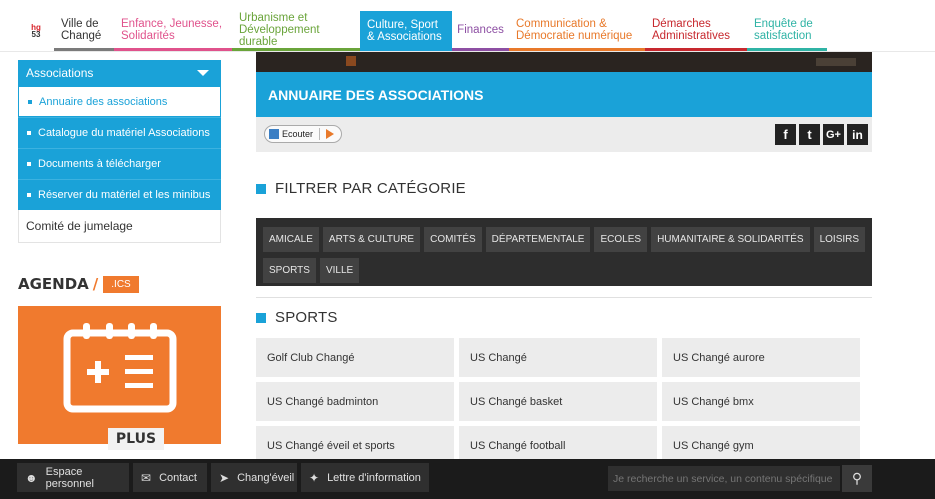 The height and width of the screenshot is (499, 935). Describe the element at coordinates (60, 73) in the screenshot. I see `sidebar-header-label: Associations` at that location.